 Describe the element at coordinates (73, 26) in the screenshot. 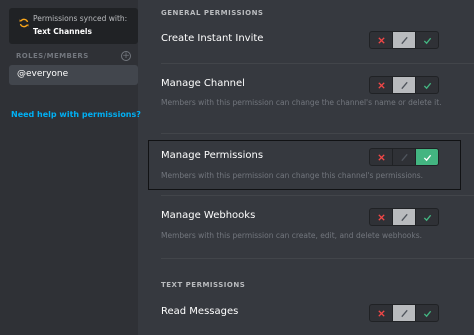

I see `sync-notice: Permissions synced with: Text Channels` at that location.